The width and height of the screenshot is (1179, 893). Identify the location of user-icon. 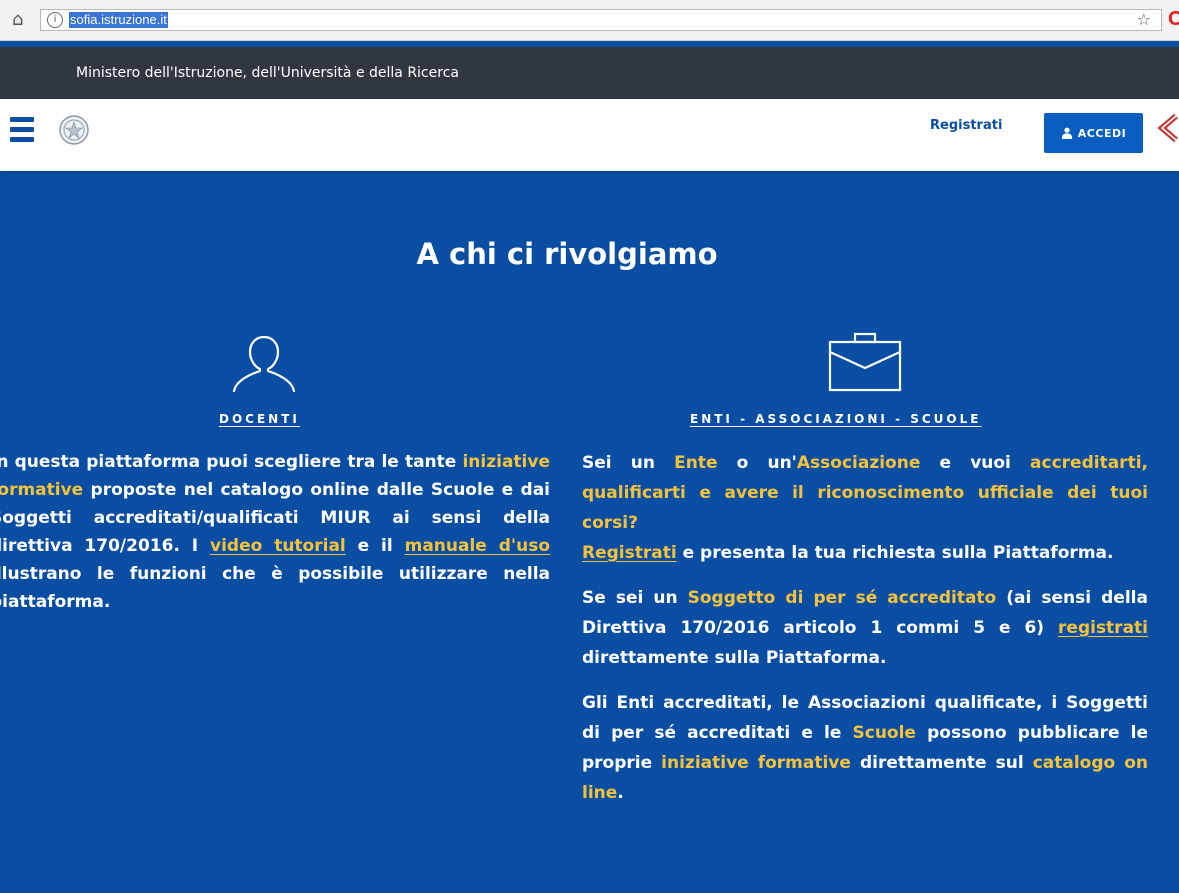
(1066, 133).